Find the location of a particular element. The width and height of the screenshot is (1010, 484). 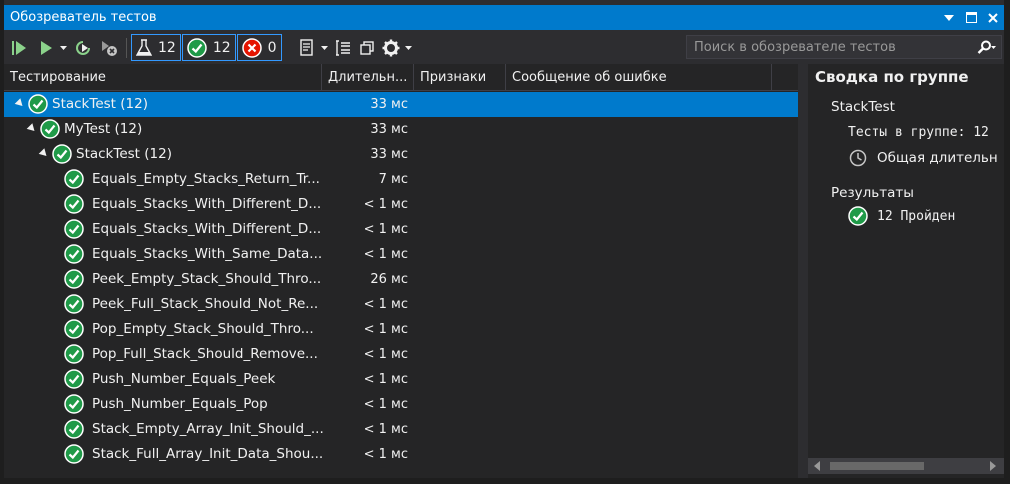

column-test: Тестирование is located at coordinates (163, 77).